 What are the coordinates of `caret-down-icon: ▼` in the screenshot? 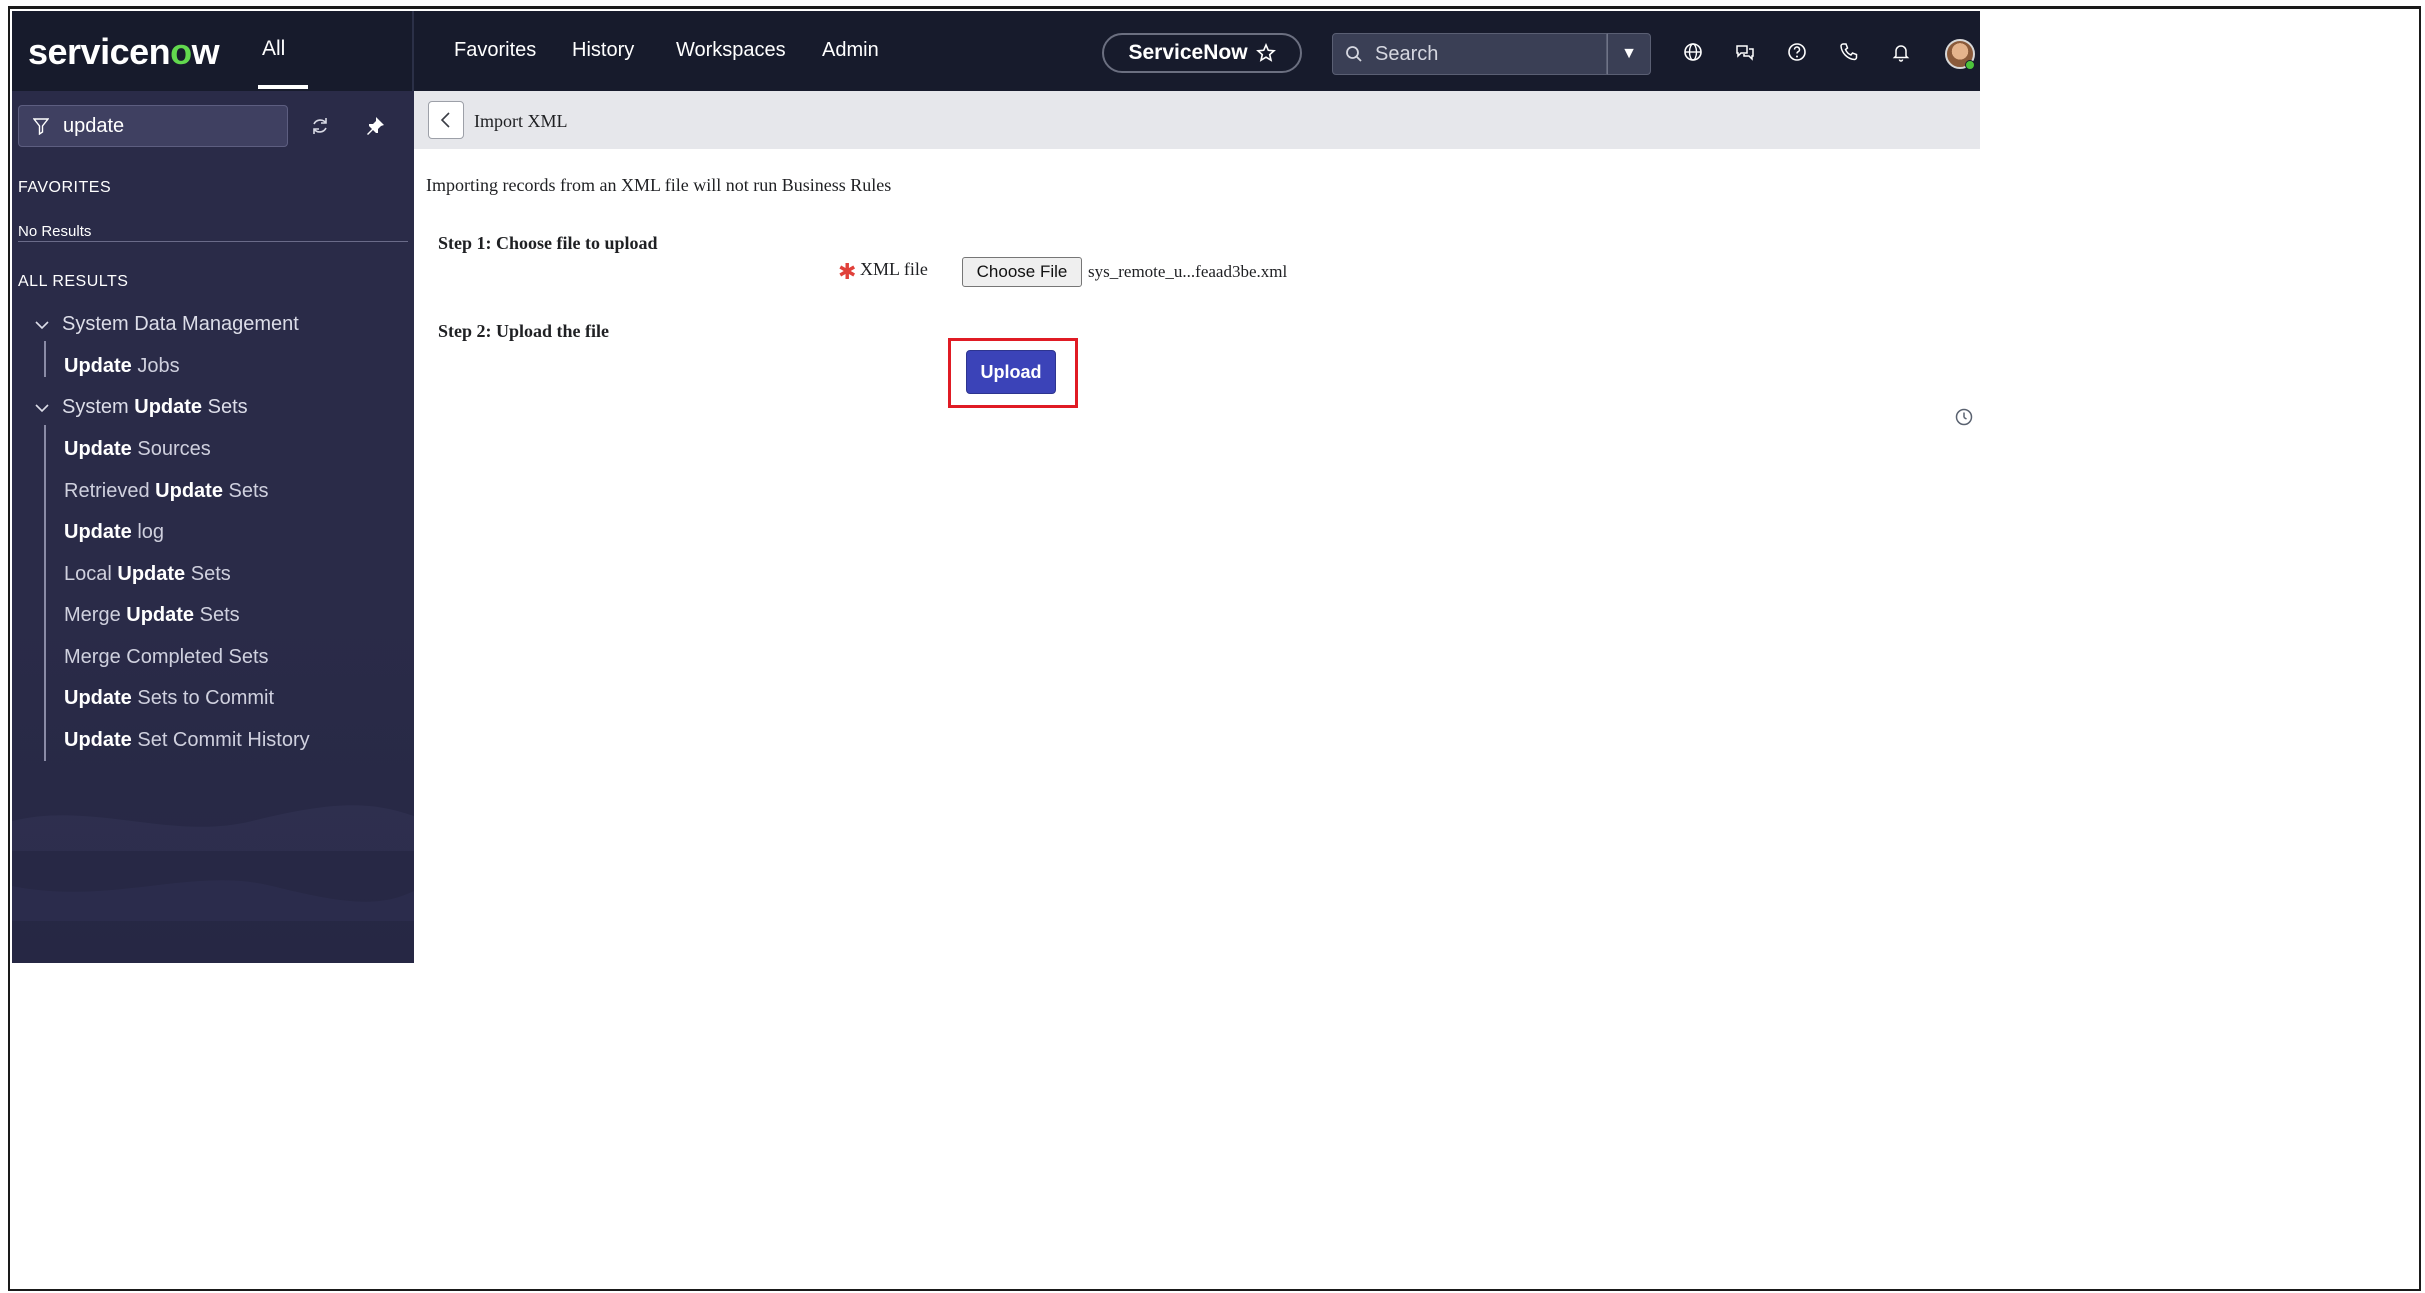 It's located at (1629, 53).